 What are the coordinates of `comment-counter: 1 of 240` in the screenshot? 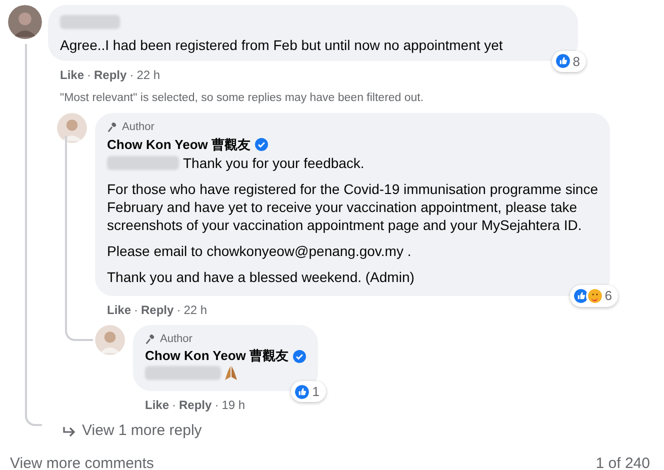 It's located at (623, 462).